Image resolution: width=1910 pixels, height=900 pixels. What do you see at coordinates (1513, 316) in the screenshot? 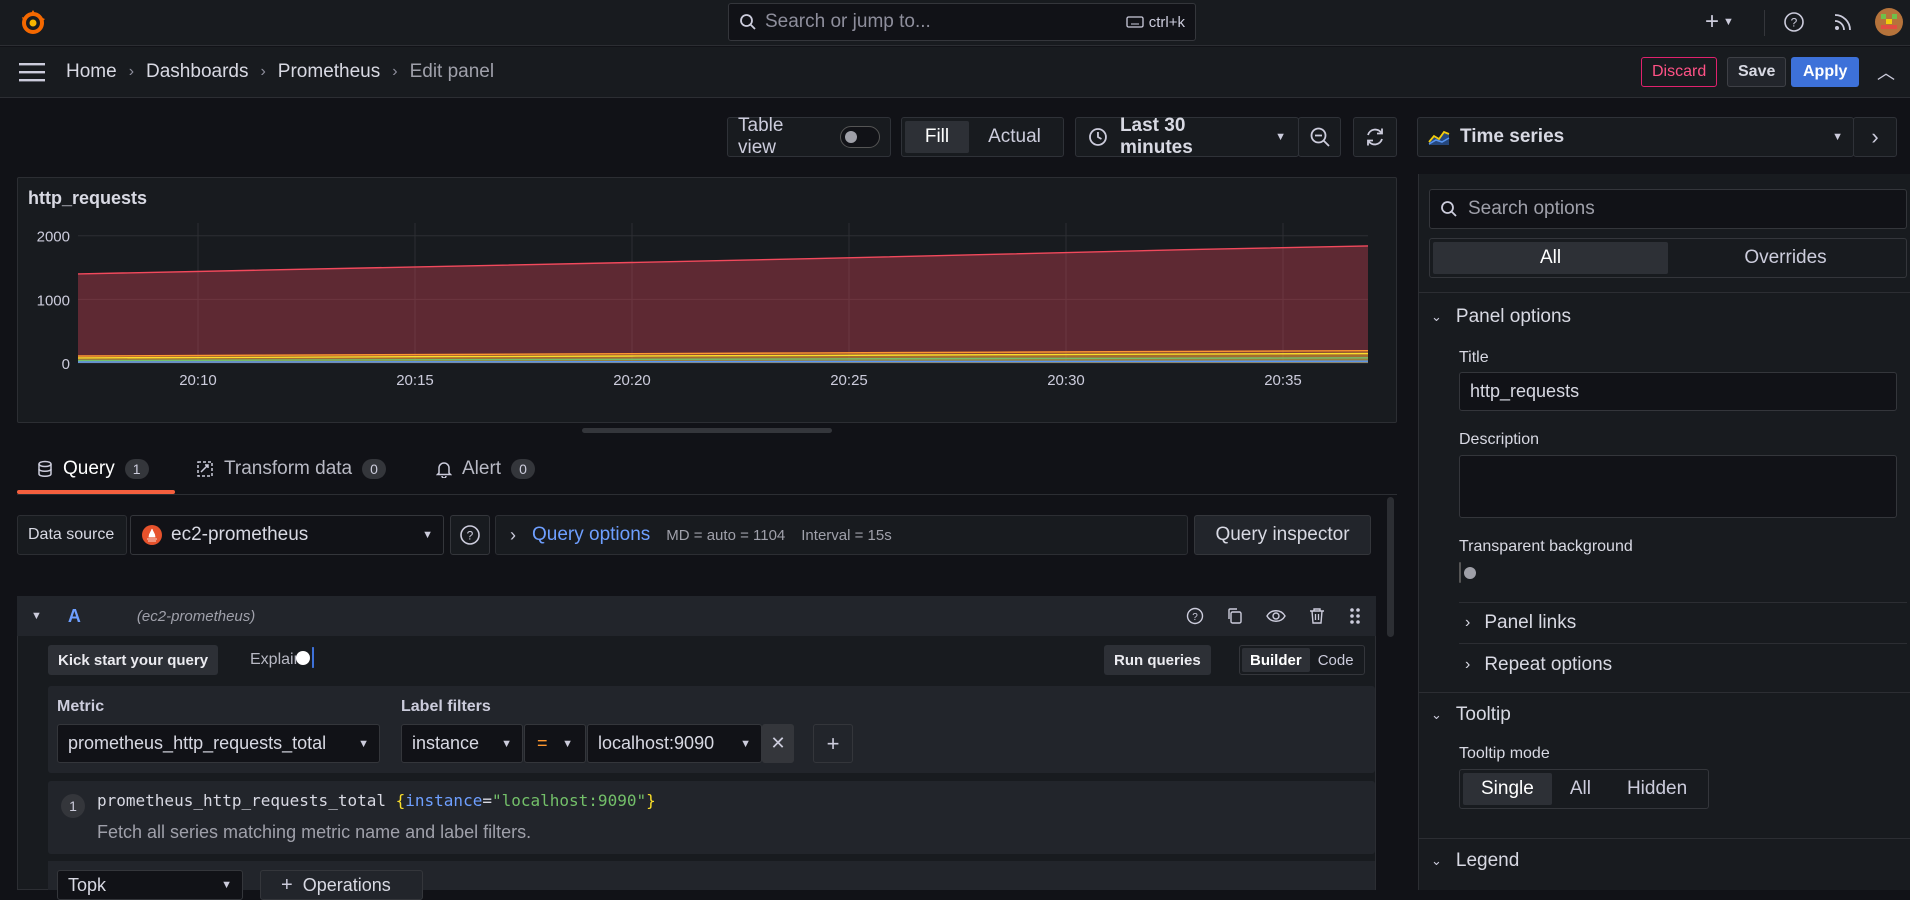
I see `panel-options-title: Panel options` at bounding box center [1513, 316].